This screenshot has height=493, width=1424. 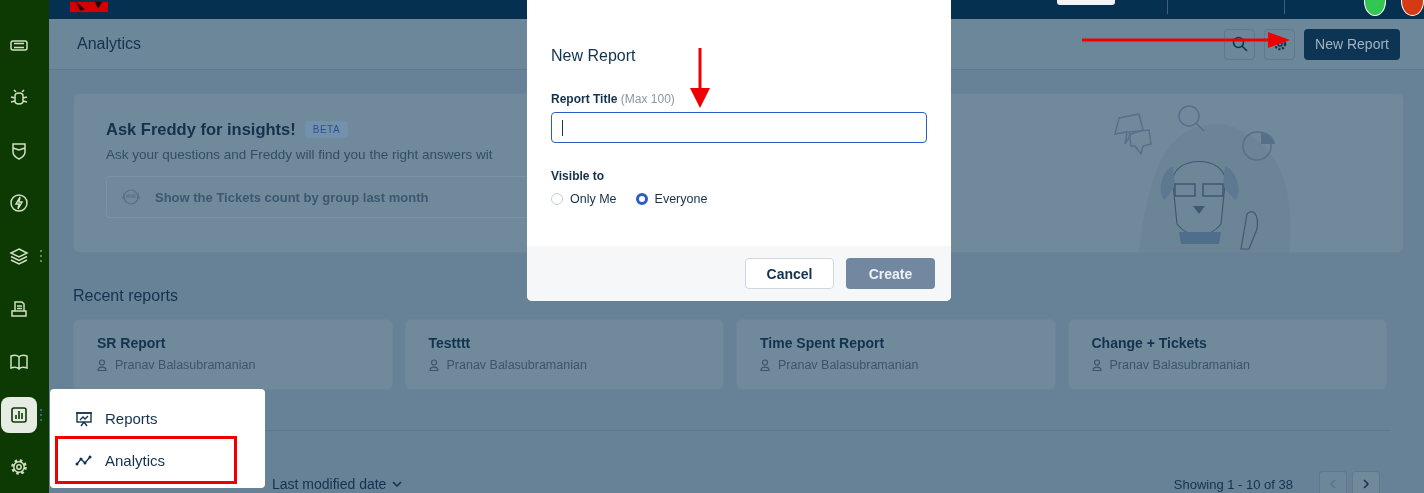 What do you see at coordinates (613, 99) in the screenshot?
I see `field-label: Report Title (Max 100)` at bounding box center [613, 99].